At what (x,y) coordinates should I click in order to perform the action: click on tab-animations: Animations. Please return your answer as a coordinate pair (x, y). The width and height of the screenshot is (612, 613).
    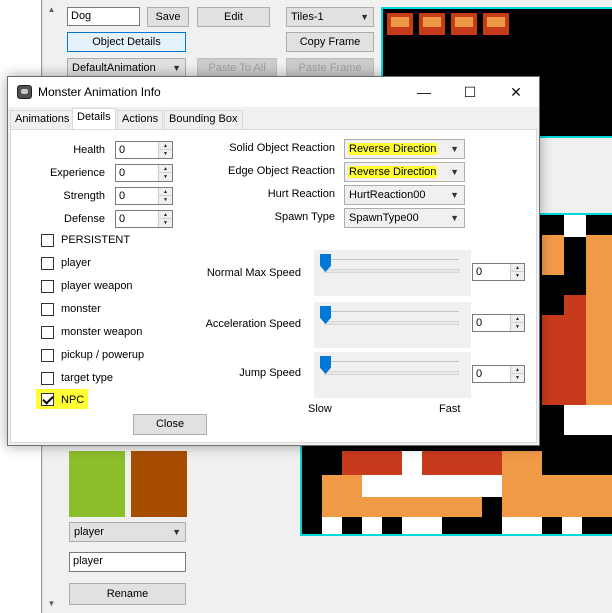
    Looking at the image, I should click on (42, 119).